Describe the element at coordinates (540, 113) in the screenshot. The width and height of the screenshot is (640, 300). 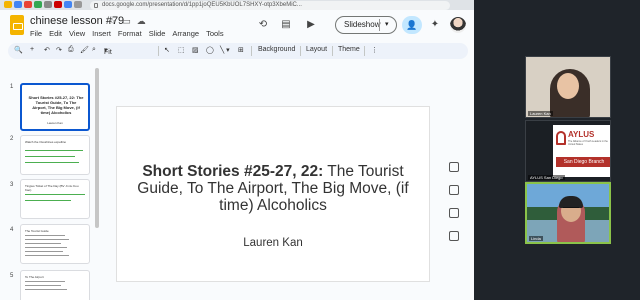
I see `participant-name: Lauren Kan` at that location.